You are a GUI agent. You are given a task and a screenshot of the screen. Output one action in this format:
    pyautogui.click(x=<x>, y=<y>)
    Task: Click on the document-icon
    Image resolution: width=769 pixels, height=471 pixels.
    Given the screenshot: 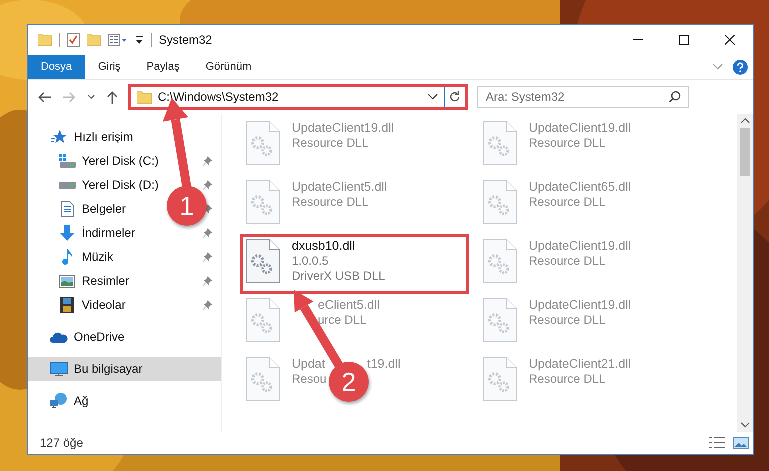 What is the action you would take?
    pyautogui.click(x=67, y=209)
    